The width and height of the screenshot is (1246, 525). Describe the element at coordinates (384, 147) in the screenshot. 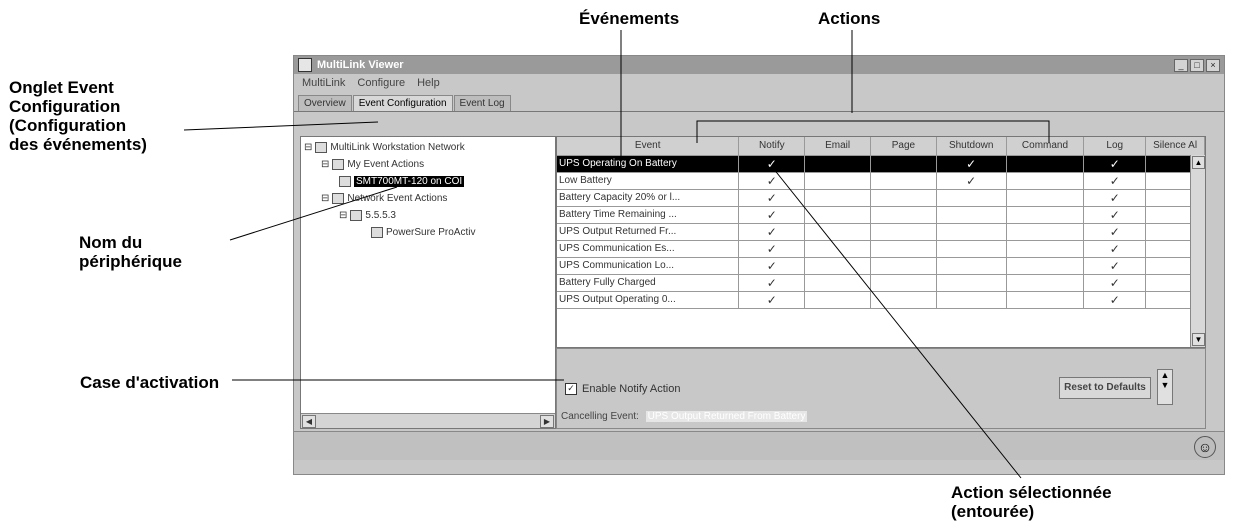

I see `tree-node-workstation-network: ⊟ MultiLink Workstation Network` at that location.